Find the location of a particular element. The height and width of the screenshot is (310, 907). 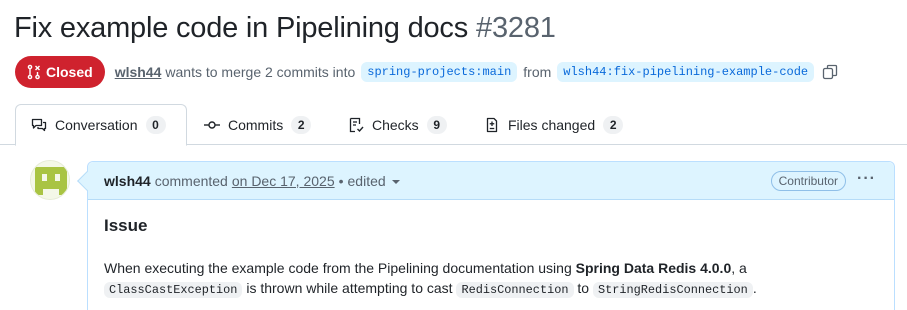

tab-conversation: Conversation 0 is located at coordinates (101, 125).